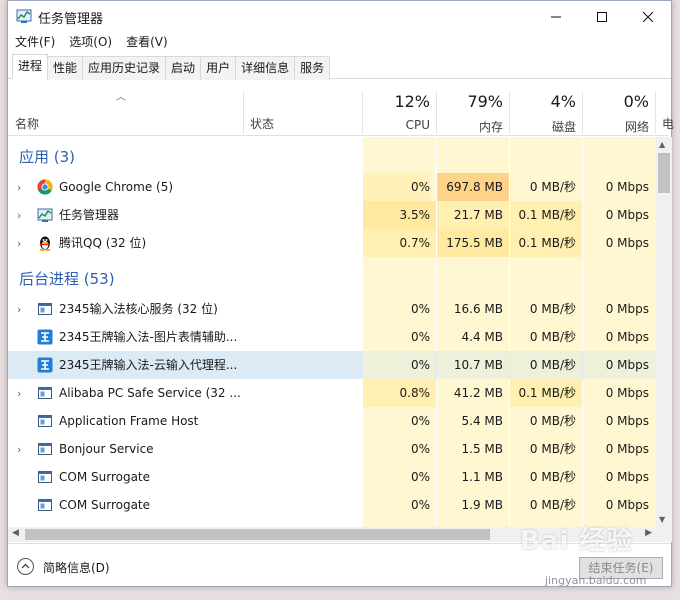  What do you see at coordinates (89, 215) in the screenshot?
I see `process-name: 任务管理器` at bounding box center [89, 215].